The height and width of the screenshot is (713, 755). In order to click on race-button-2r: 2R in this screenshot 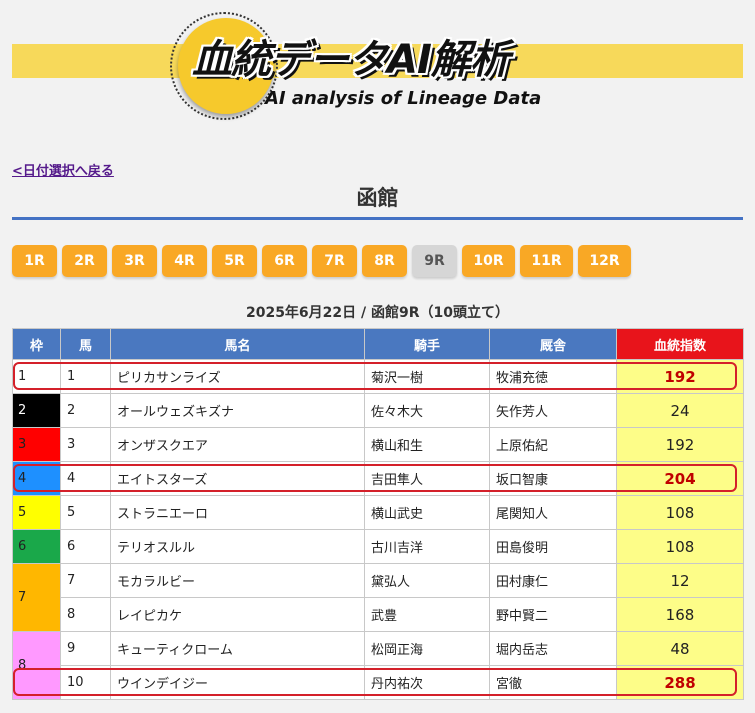, I will do `click(84, 261)`.